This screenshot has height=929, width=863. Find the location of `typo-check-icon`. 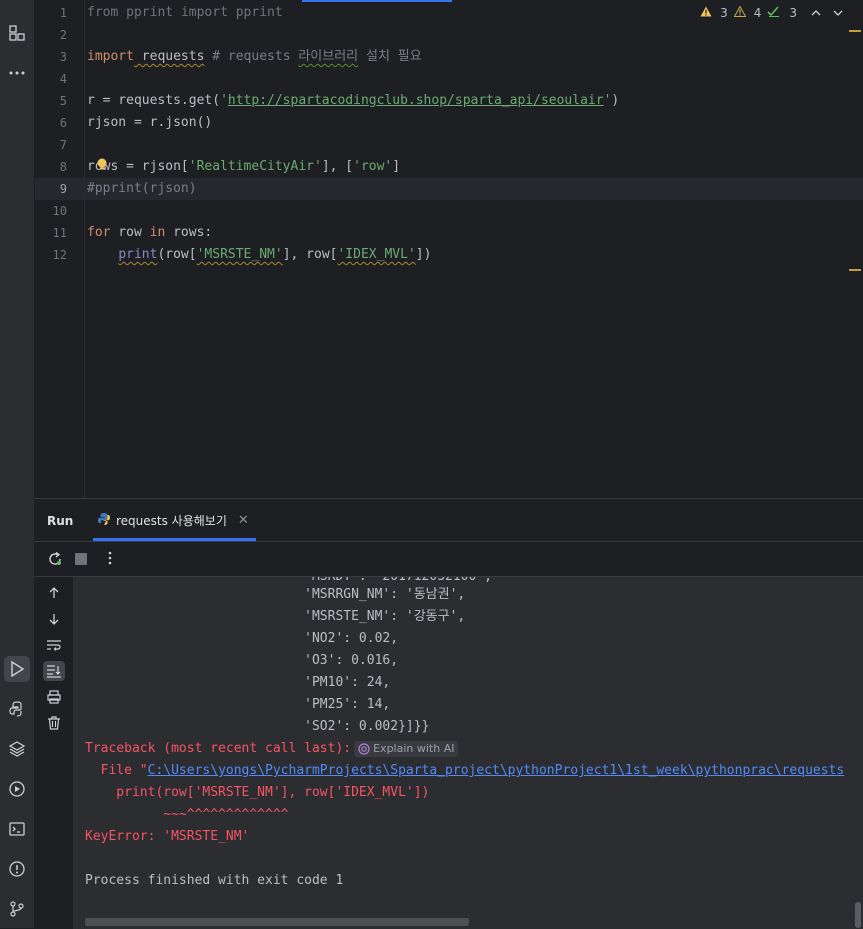

typo-check-icon is located at coordinates (774, 13).